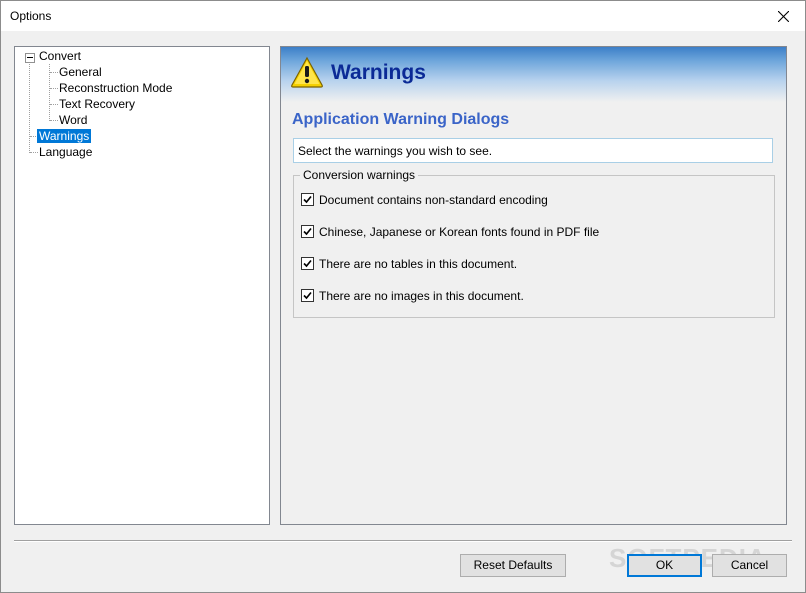 The image size is (806, 593). I want to click on close-button, so click(783, 16).